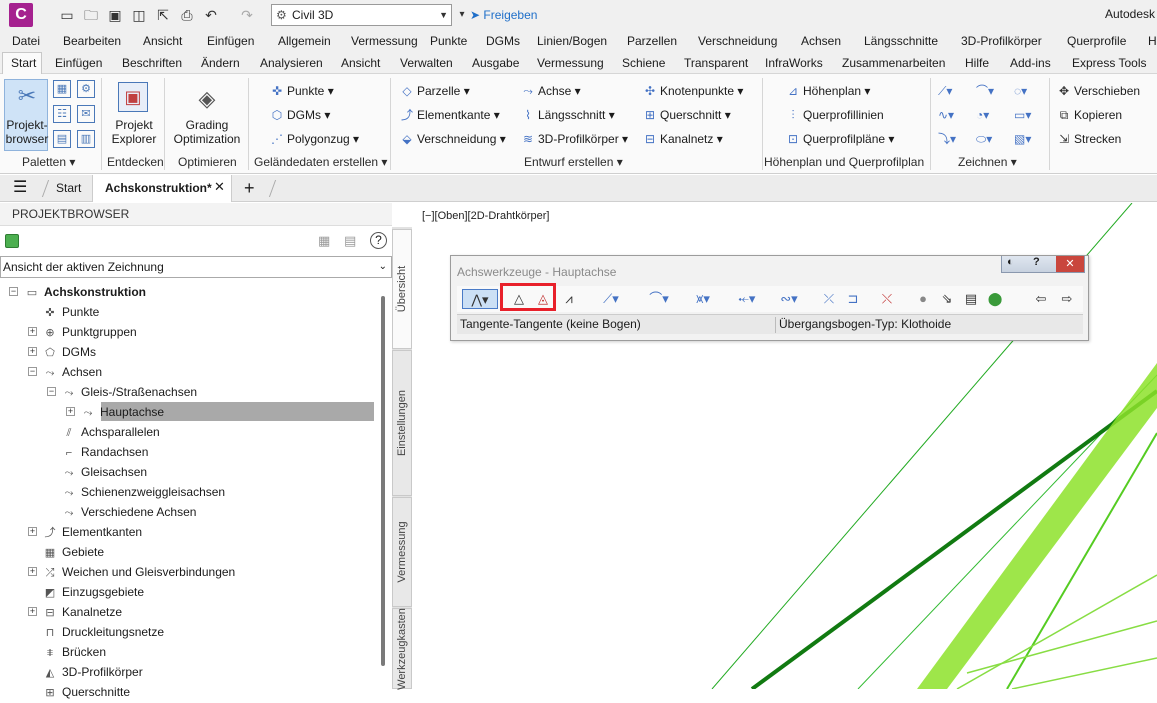 The height and width of the screenshot is (703, 1157). What do you see at coordinates (129, 392) in the screenshot?
I see `tree-node-strassenachsen: ⤳ Gleis-/Straßenachsen` at bounding box center [129, 392].